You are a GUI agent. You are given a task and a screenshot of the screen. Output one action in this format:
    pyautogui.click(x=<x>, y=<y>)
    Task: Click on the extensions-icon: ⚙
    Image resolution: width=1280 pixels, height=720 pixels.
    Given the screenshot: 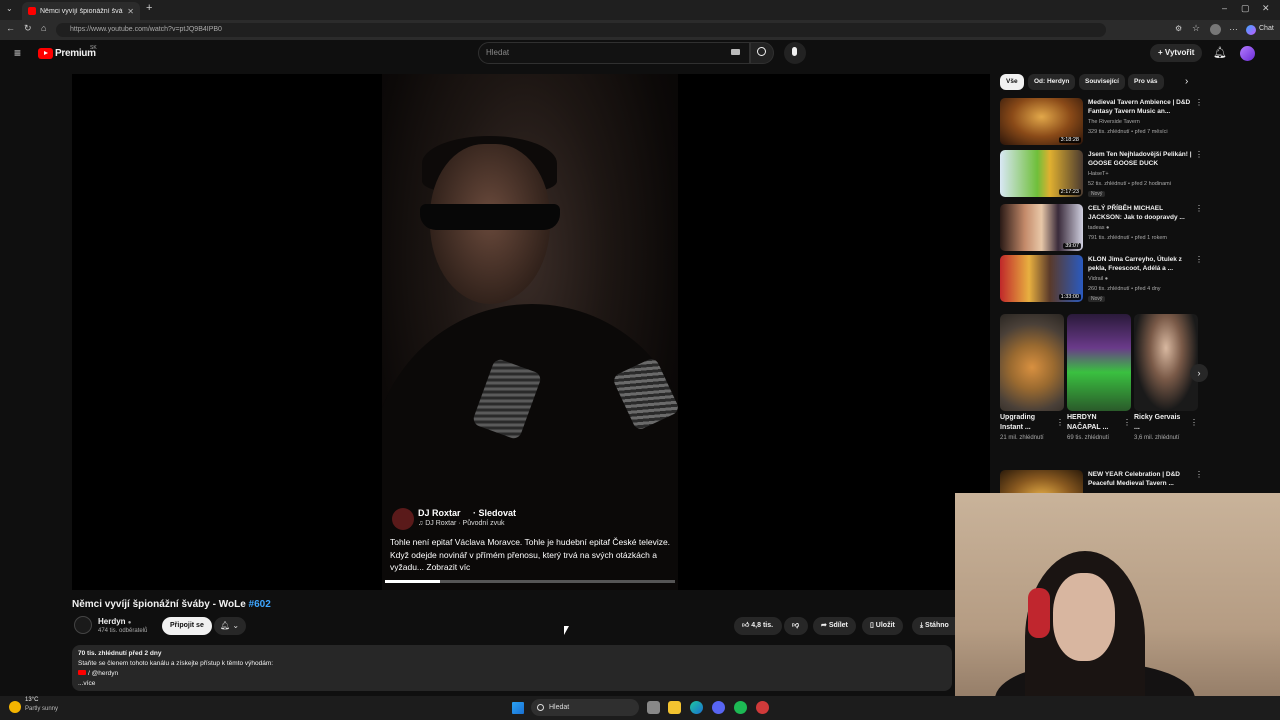 What is the action you would take?
    pyautogui.click(x=1178, y=28)
    